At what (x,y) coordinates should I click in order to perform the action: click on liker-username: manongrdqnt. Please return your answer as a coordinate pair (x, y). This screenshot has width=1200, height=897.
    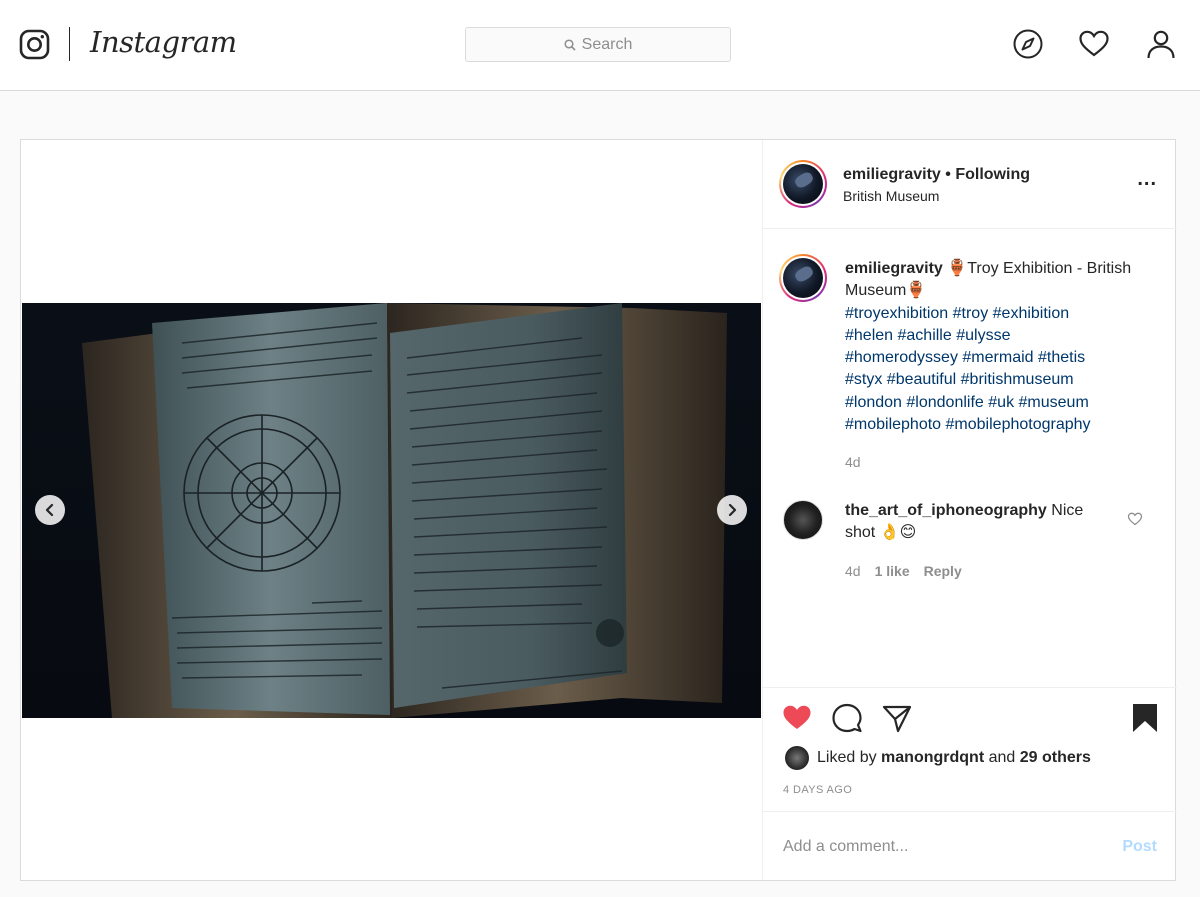
    Looking at the image, I should click on (932, 757).